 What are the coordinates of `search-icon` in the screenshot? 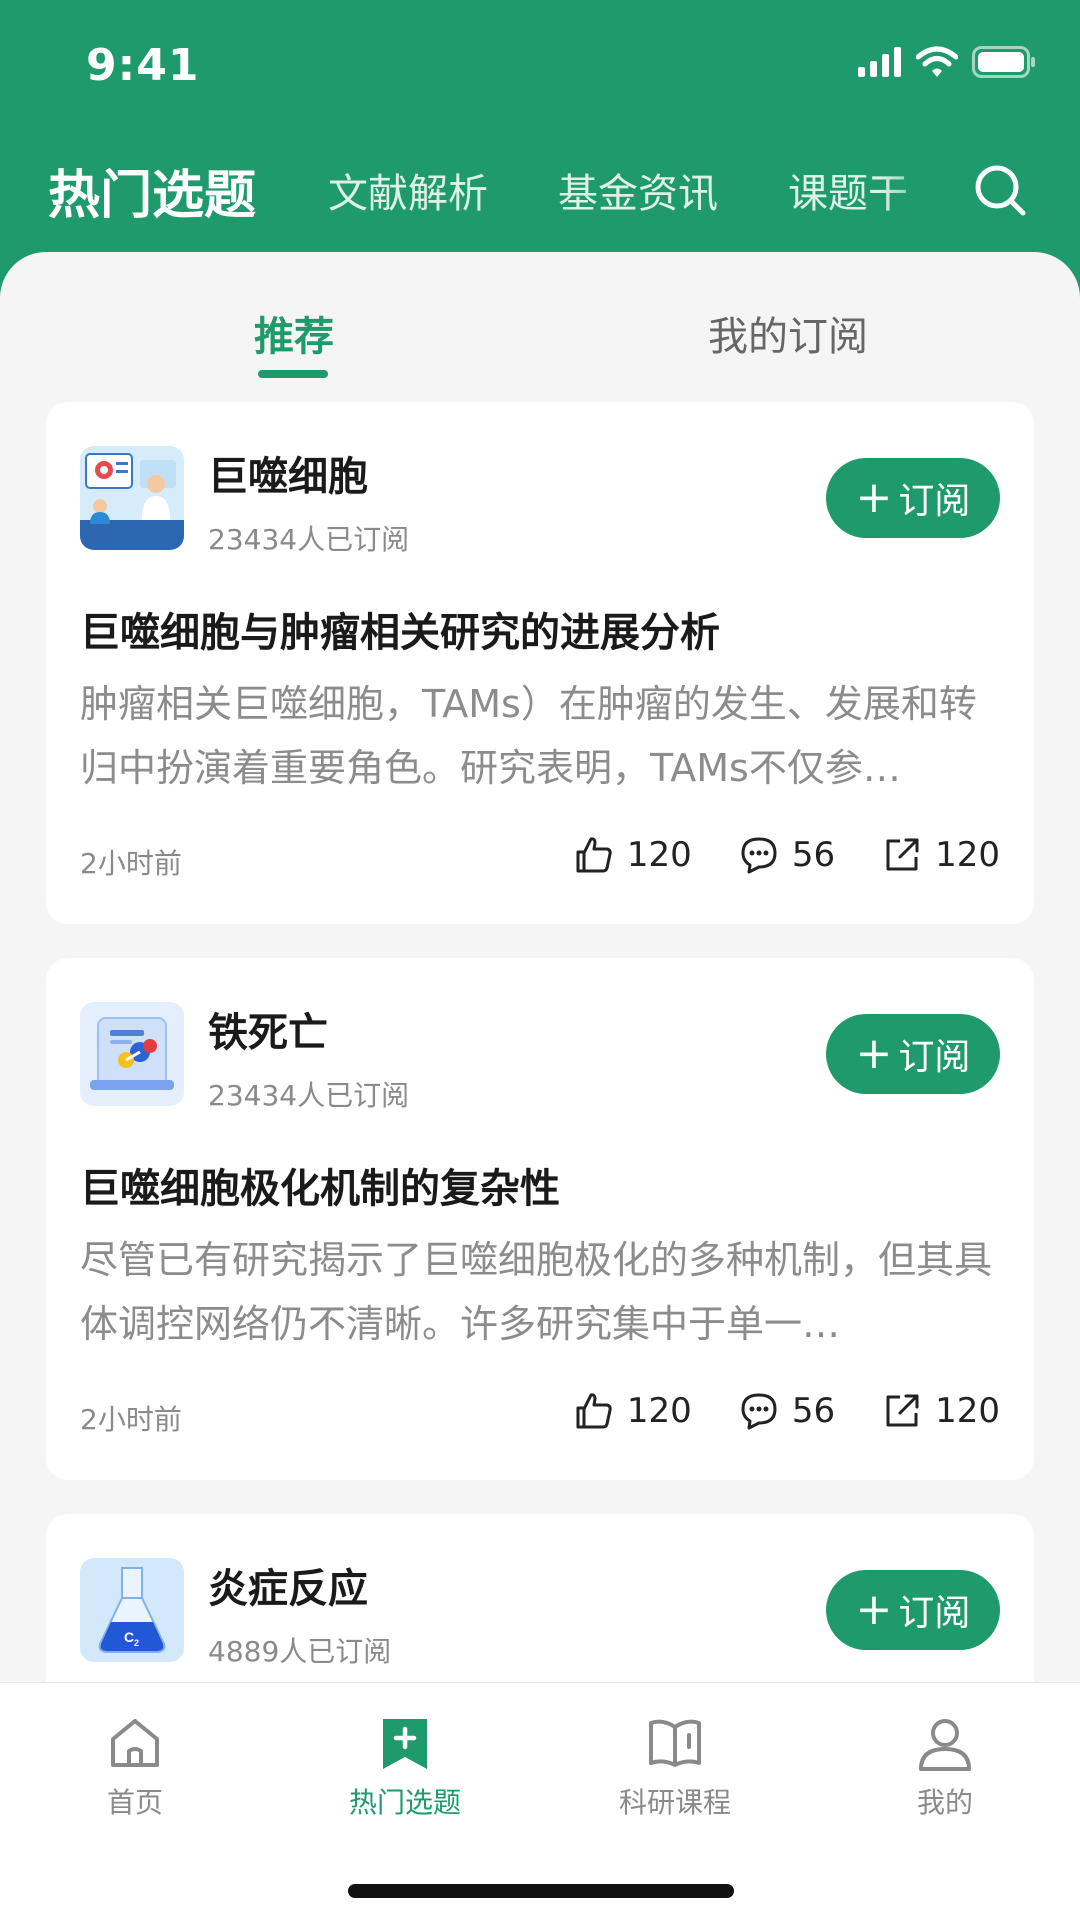 It's located at (1000, 190).